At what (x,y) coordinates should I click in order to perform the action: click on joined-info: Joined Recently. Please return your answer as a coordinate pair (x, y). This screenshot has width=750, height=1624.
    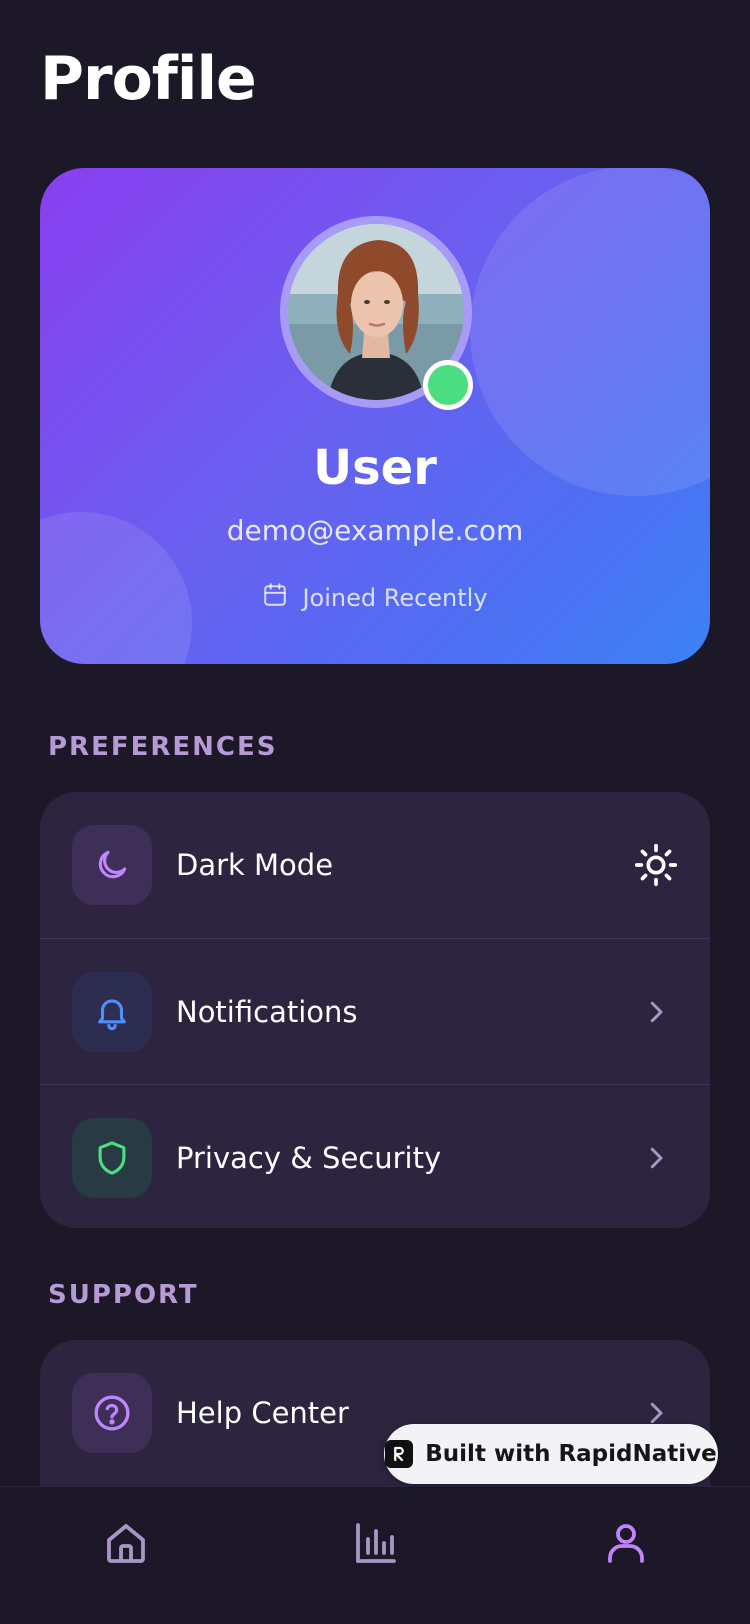
    Looking at the image, I should click on (375, 598).